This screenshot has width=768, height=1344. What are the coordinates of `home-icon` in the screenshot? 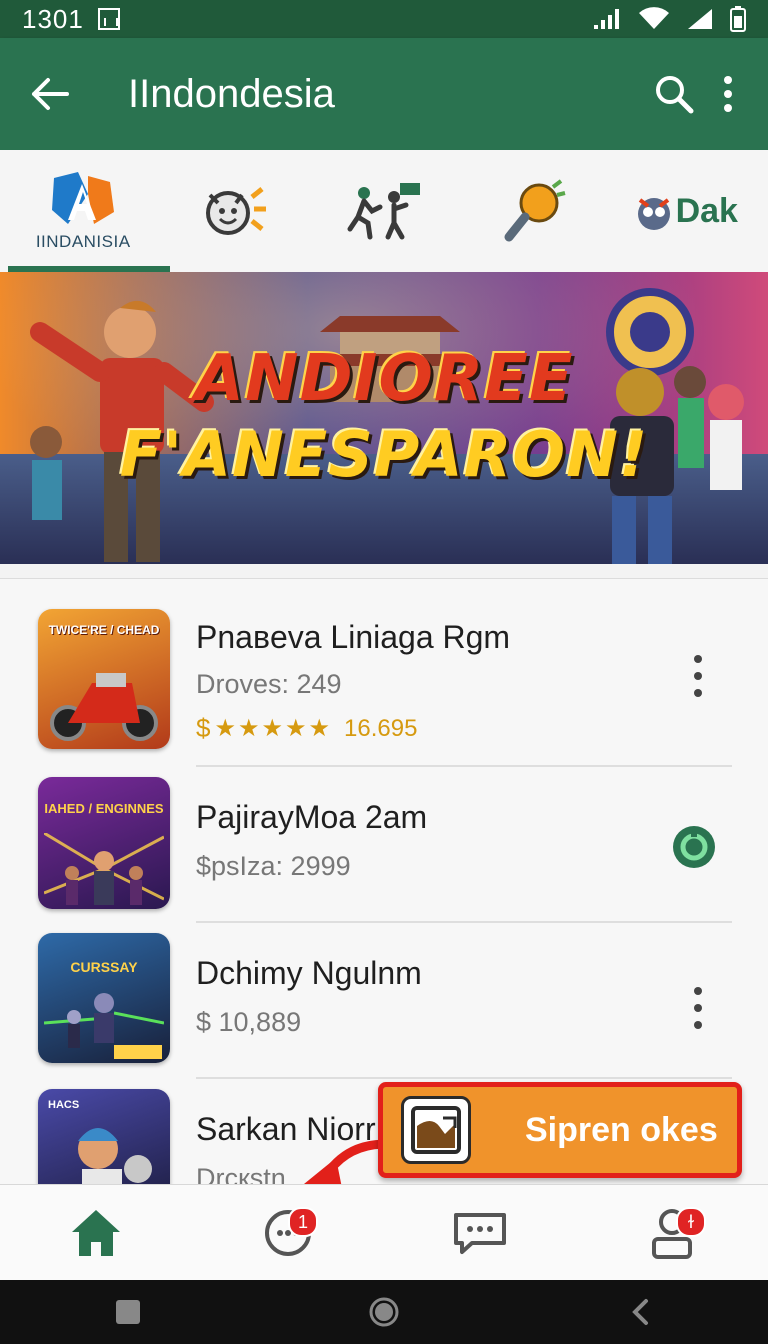 It's located at (96, 1233).